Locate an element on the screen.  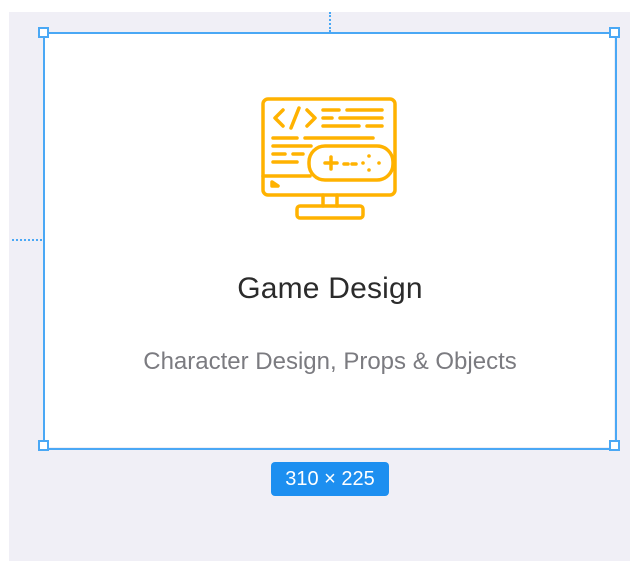
resize-handle-bottom-right is located at coordinates (614, 445).